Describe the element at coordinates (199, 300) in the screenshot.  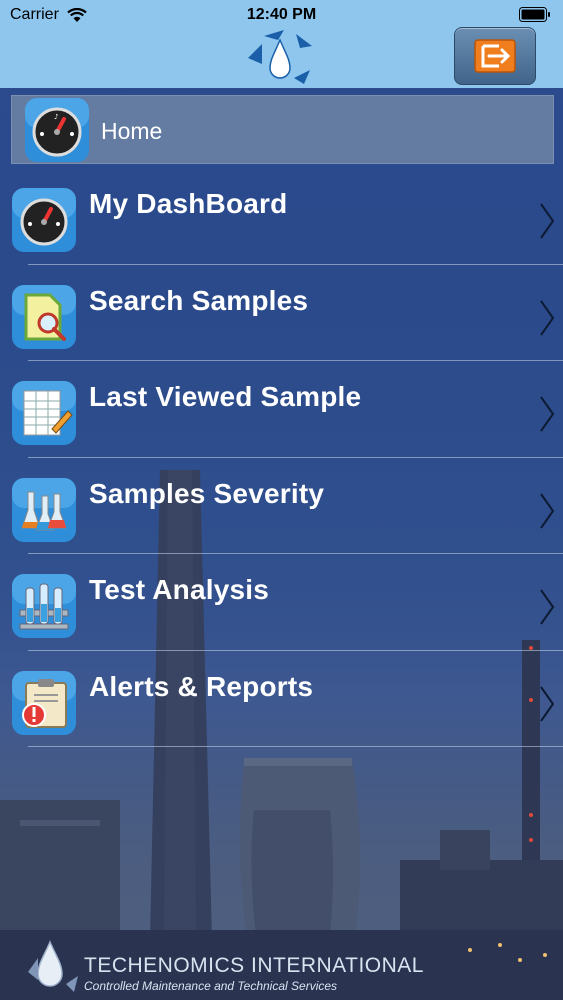
I see `menu-item-label: Search Samples` at that location.